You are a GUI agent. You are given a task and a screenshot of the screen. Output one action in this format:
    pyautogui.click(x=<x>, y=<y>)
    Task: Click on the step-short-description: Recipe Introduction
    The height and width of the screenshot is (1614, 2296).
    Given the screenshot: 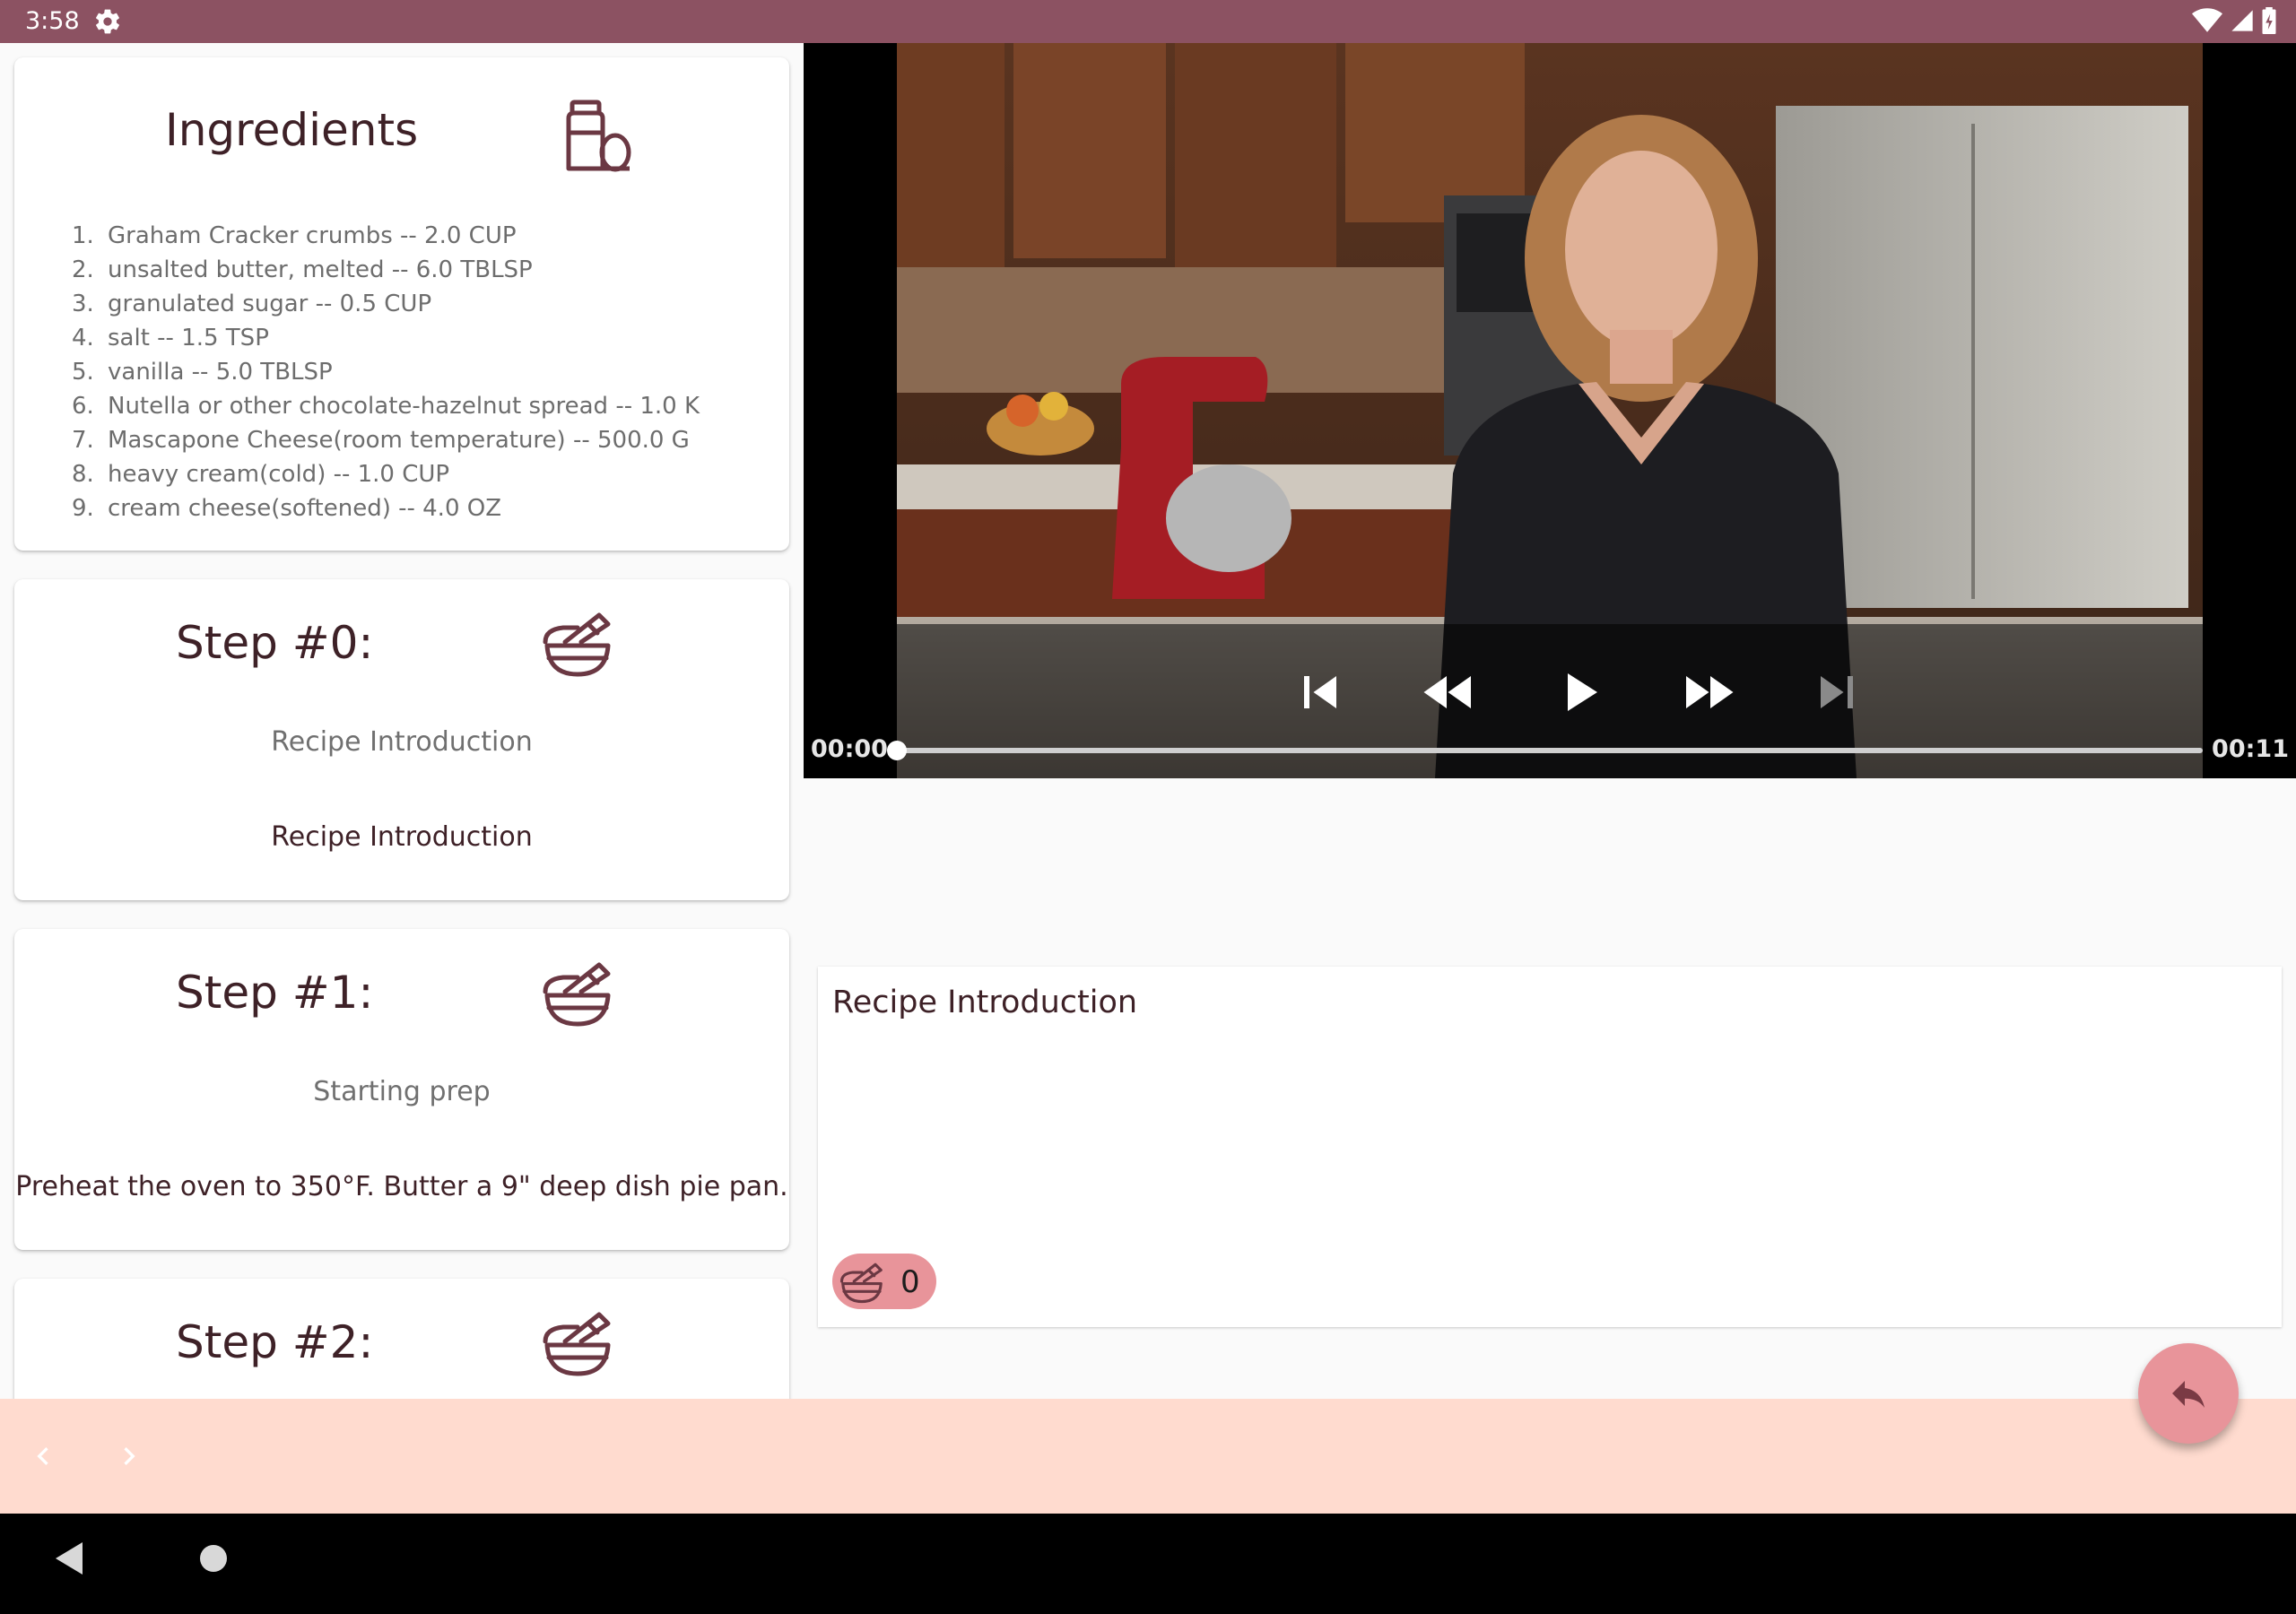 What is the action you would take?
    pyautogui.click(x=402, y=742)
    